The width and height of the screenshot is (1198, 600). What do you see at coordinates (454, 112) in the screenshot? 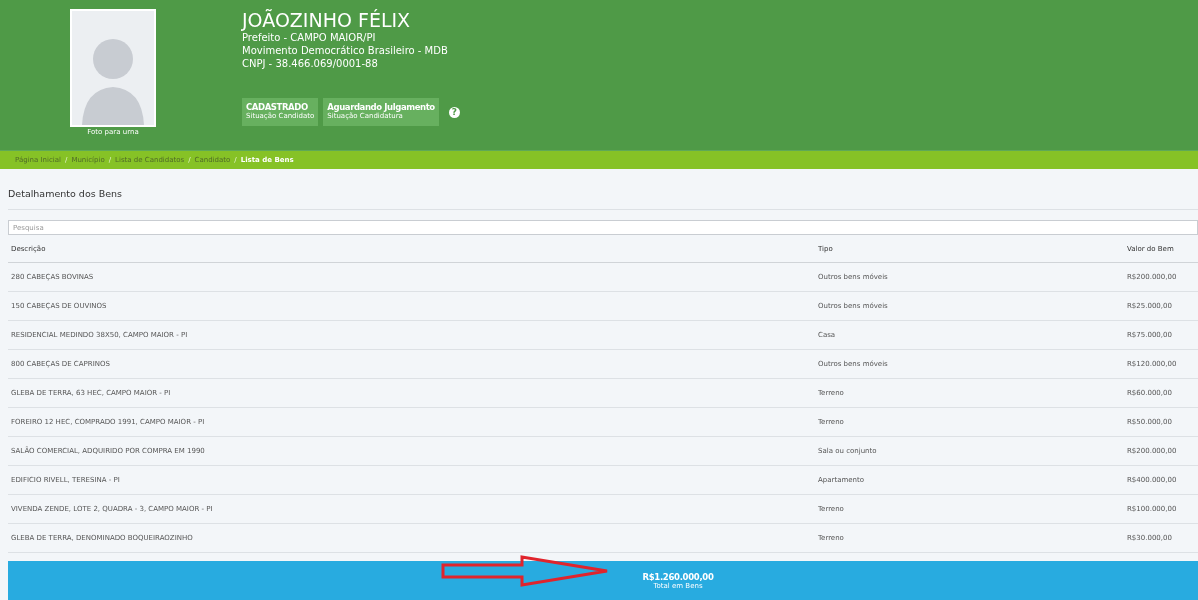
I see `help-icon: ?` at bounding box center [454, 112].